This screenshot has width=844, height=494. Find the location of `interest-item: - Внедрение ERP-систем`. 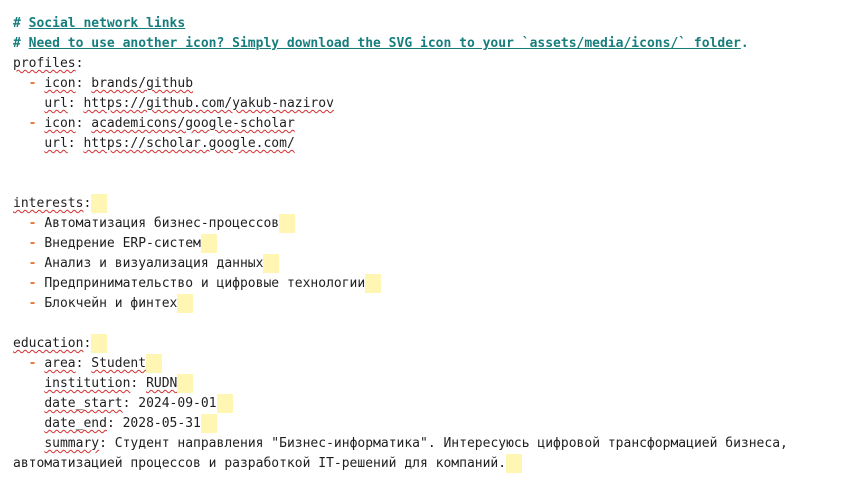

interest-item: - Внедрение ERP-систем is located at coordinates (425, 244).